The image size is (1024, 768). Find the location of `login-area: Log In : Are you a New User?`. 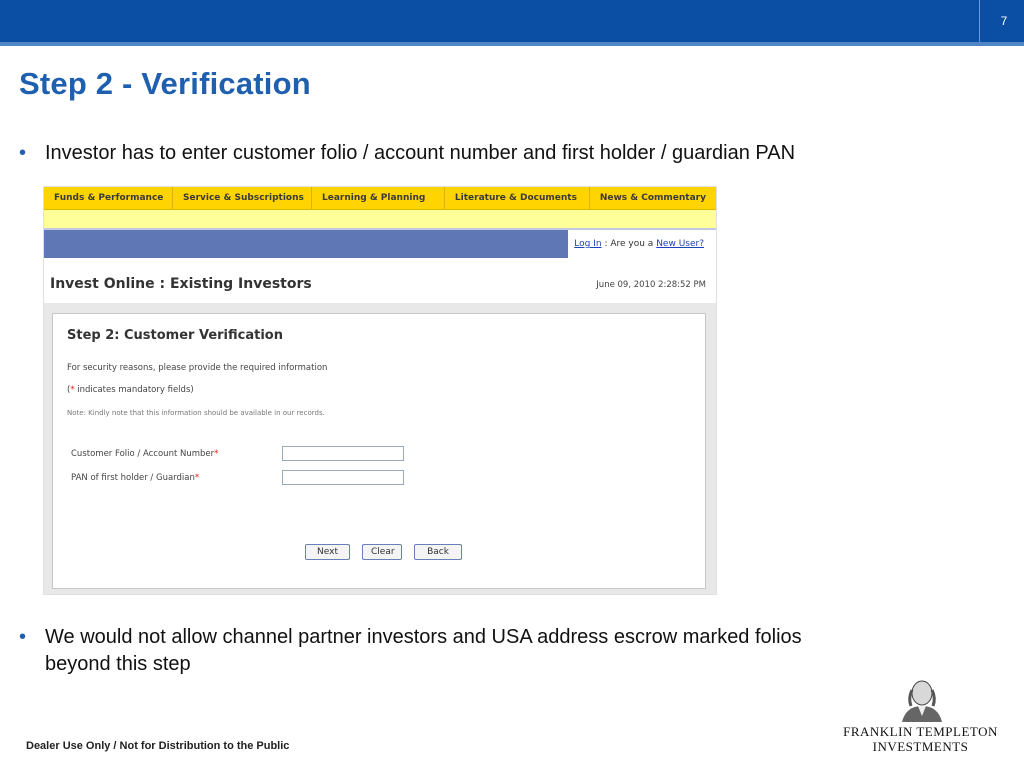

login-area: Log In : Are you a New User? is located at coordinates (642, 244).